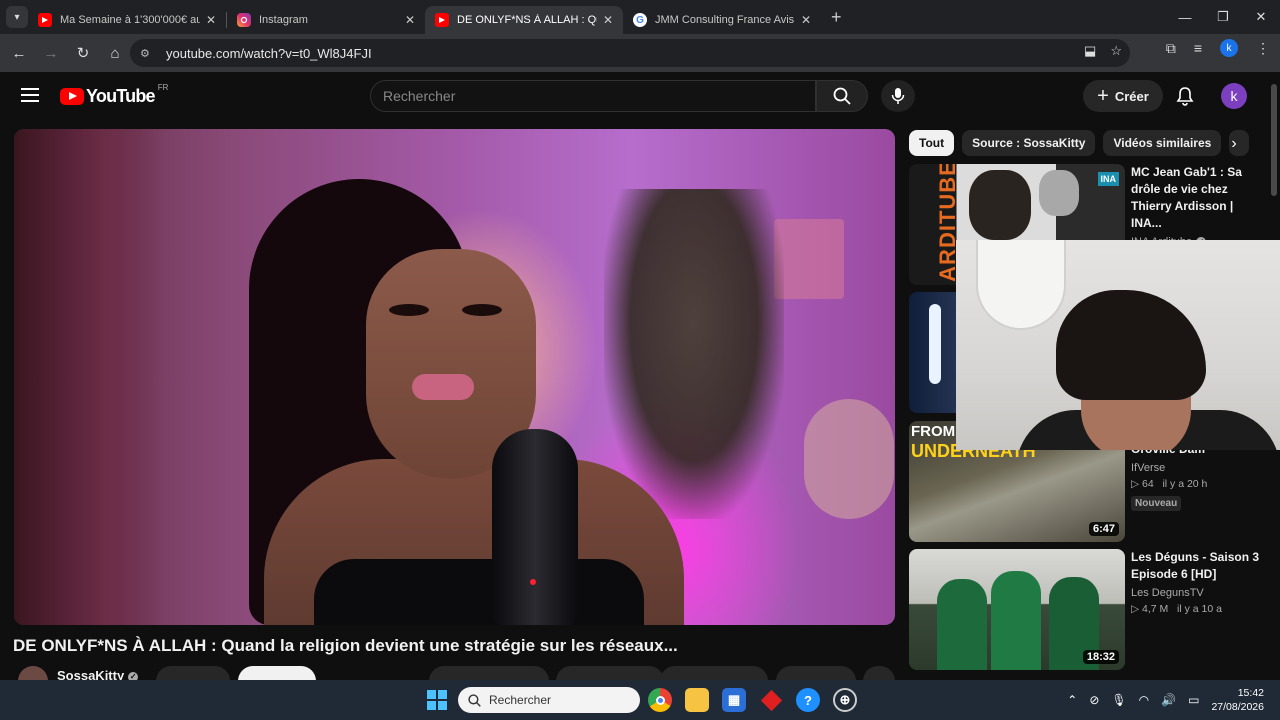 The height and width of the screenshot is (720, 1280). Describe the element at coordinates (1274, 140) in the screenshot. I see `scrollbar-thumb` at that location.